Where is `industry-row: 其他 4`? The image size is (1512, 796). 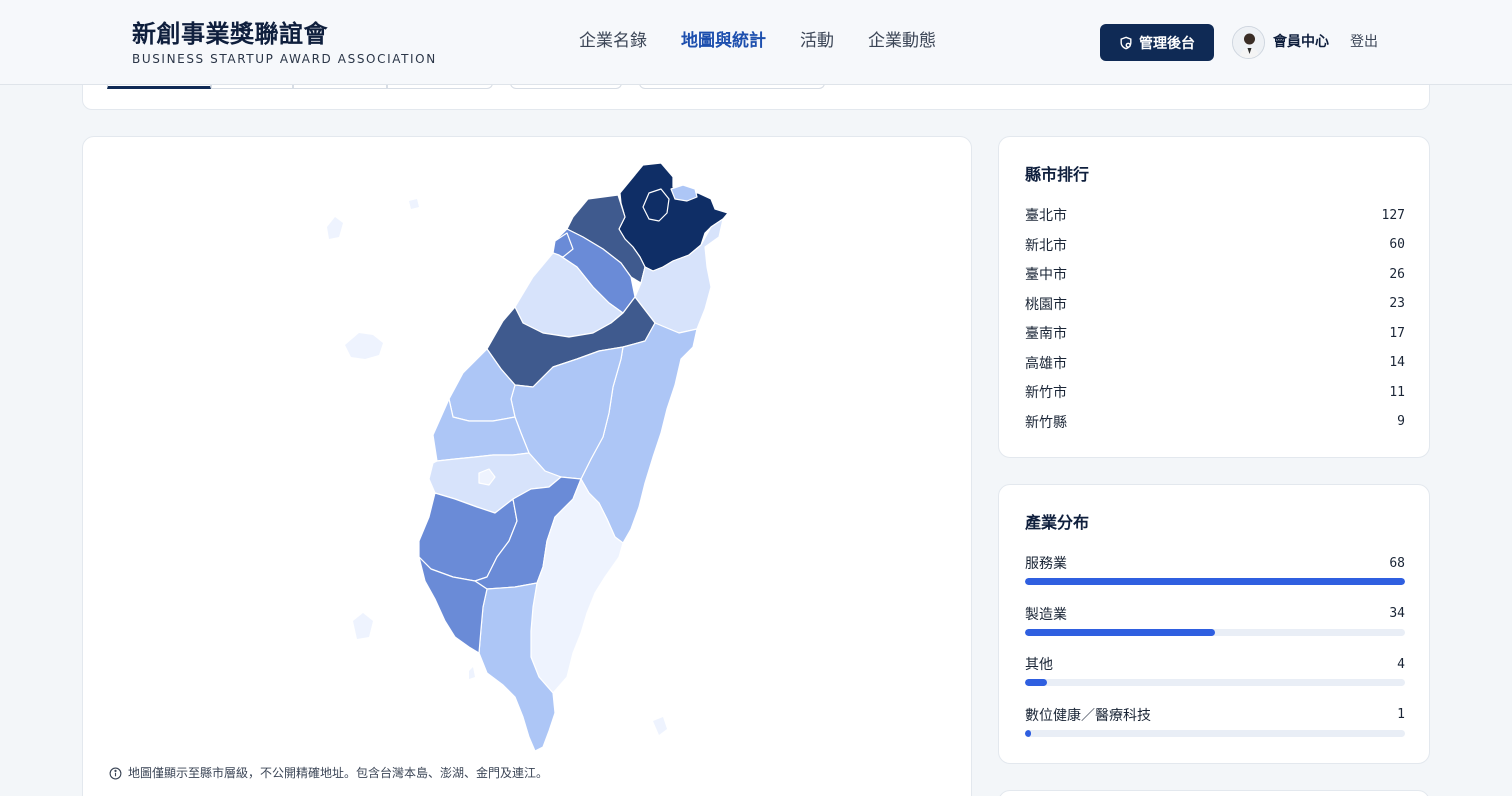
industry-row: 其他 4 is located at coordinates (1215, 670).